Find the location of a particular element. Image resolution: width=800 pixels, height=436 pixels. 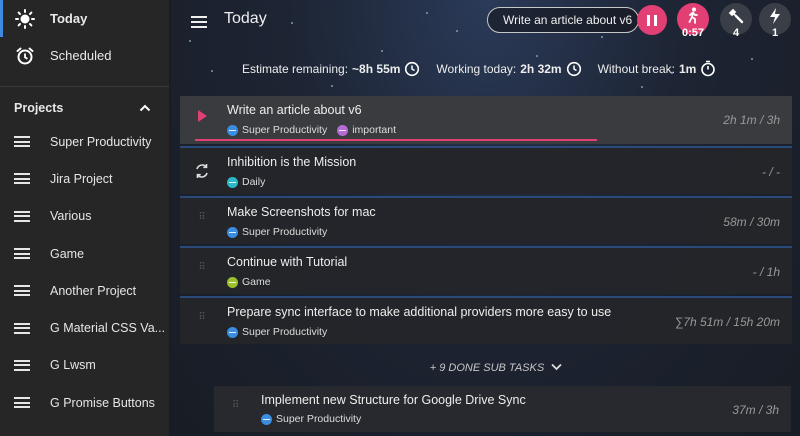

task-time: - / - is located at coordinates (771, 172).